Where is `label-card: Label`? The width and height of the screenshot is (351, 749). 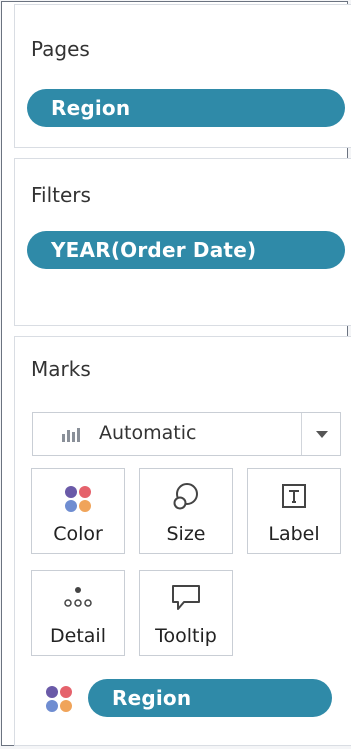 label-card: Label is located at coordinates (294, 511).